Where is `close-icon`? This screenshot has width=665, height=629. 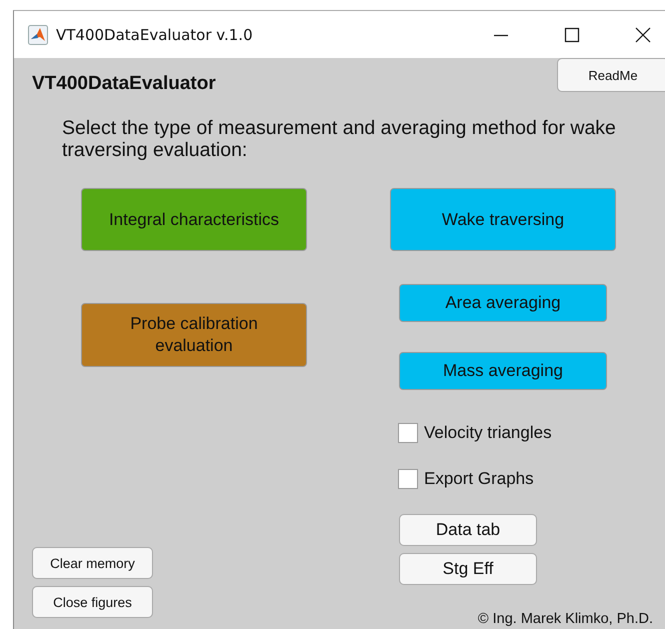
close-icon is located at coordinates (643, 34).